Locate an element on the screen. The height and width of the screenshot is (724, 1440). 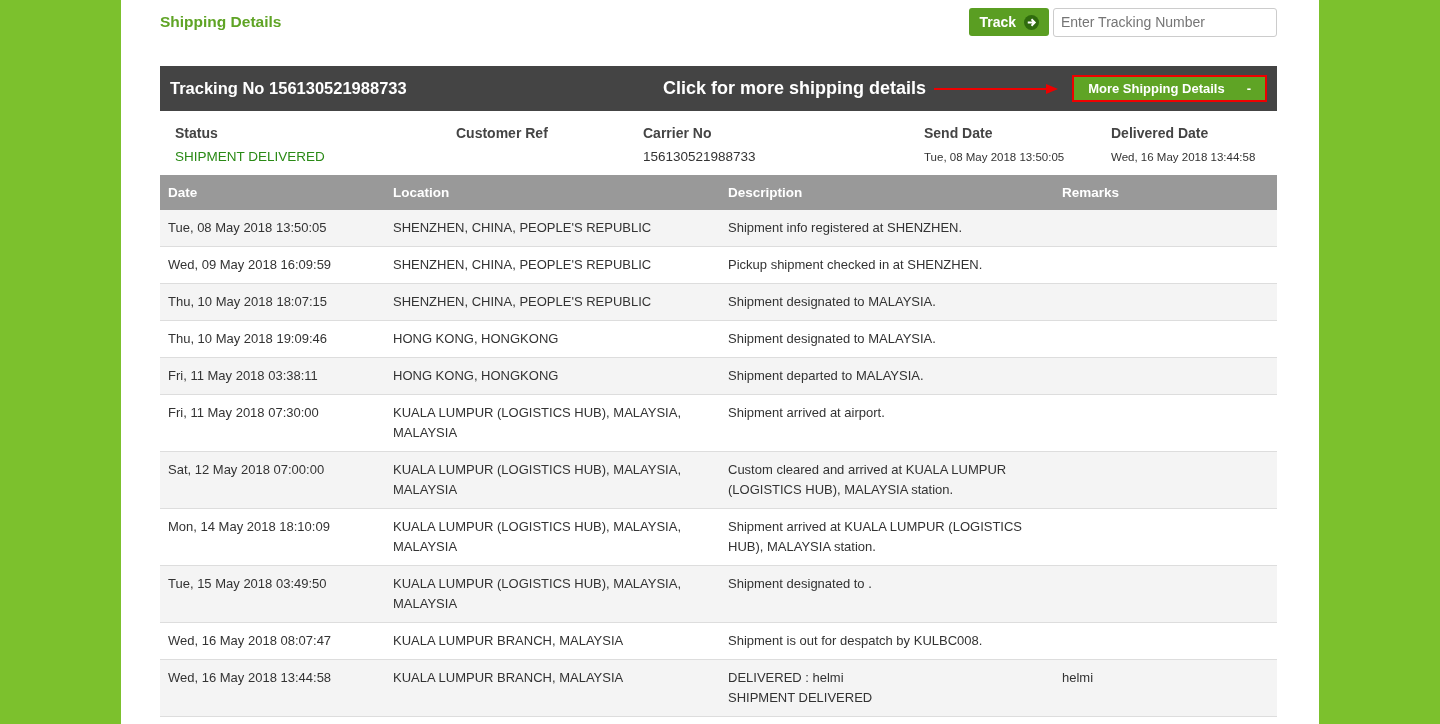
column-header: Date is located at coordinates (272, 193).